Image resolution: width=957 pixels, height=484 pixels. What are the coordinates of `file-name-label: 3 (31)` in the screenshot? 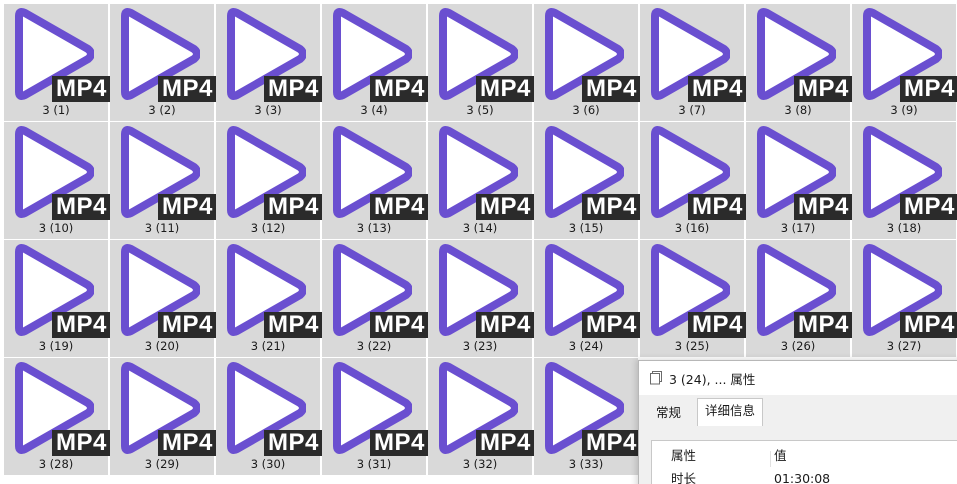 It's located at (374, 464).